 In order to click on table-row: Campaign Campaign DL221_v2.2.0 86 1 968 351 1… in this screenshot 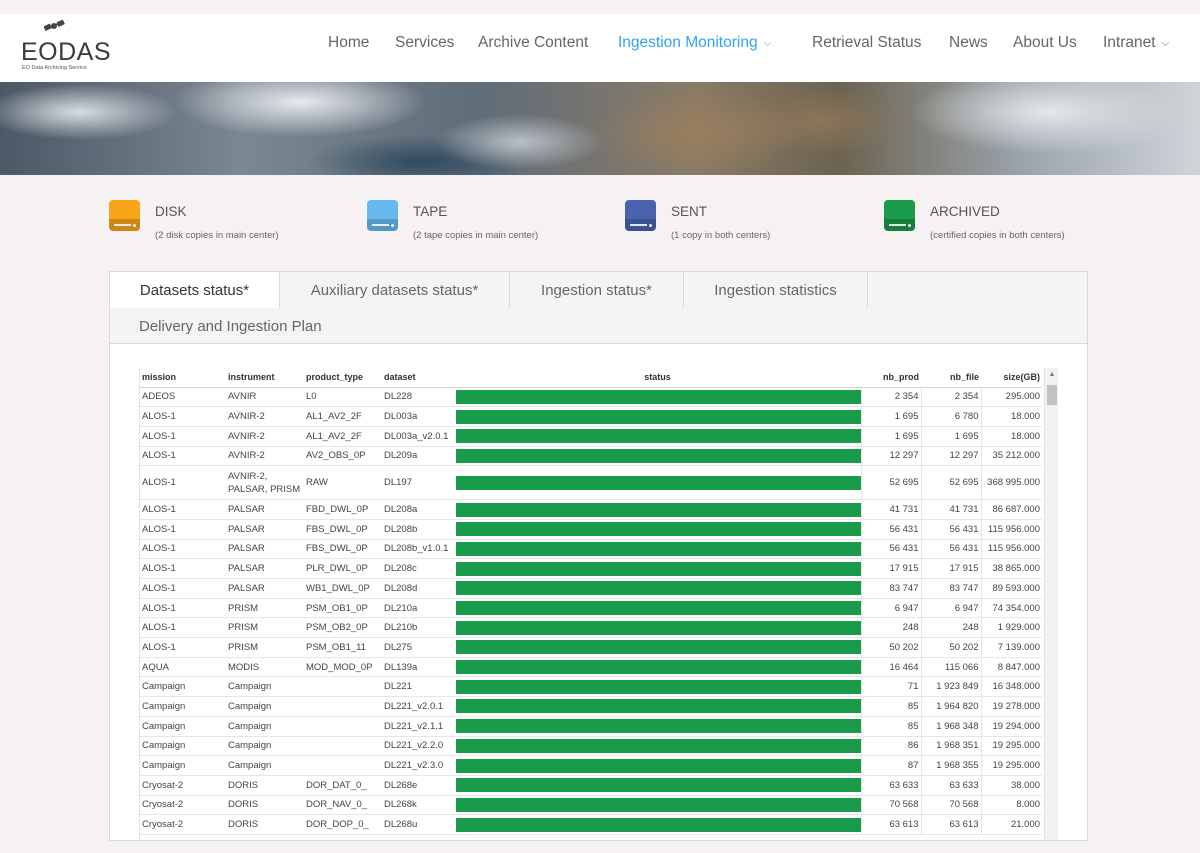, I will do `click(591, 746)`.